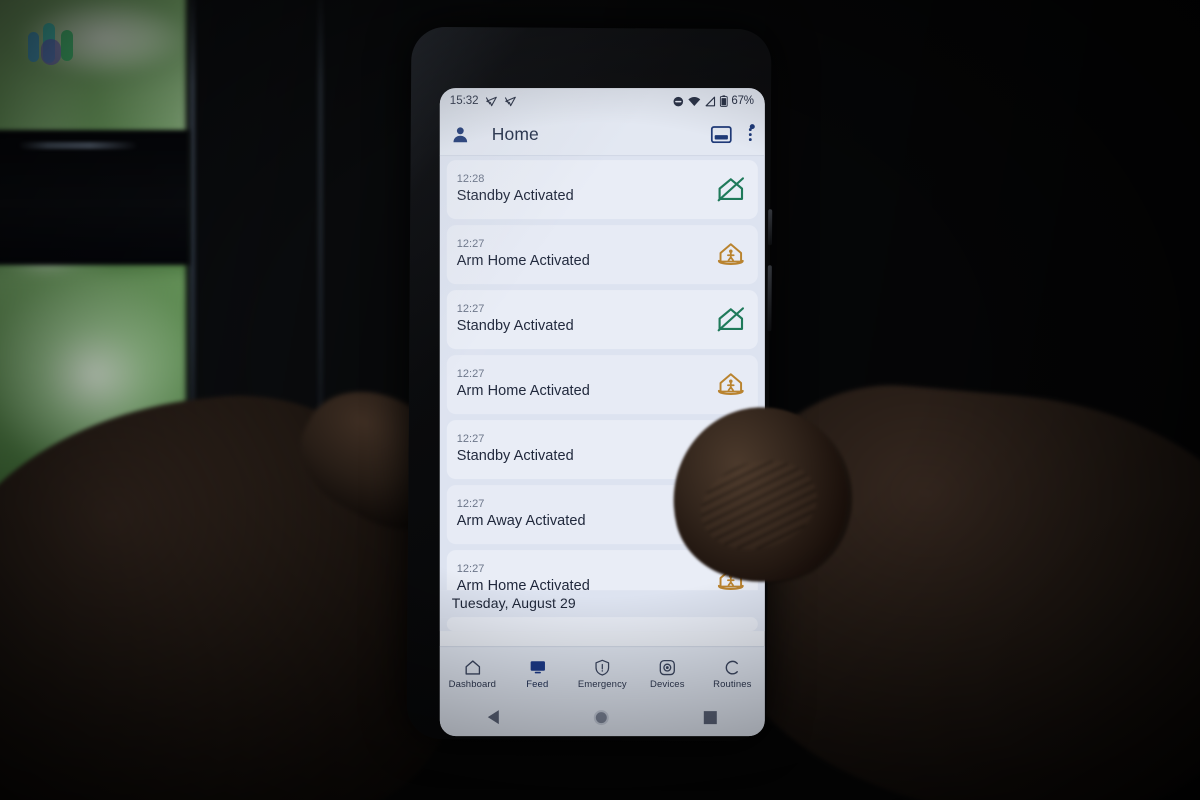  What do you see at coordinates (537, 674) in the screenshot?
I see `nav-item-feed: Feed` at bounding box center [537, 674].